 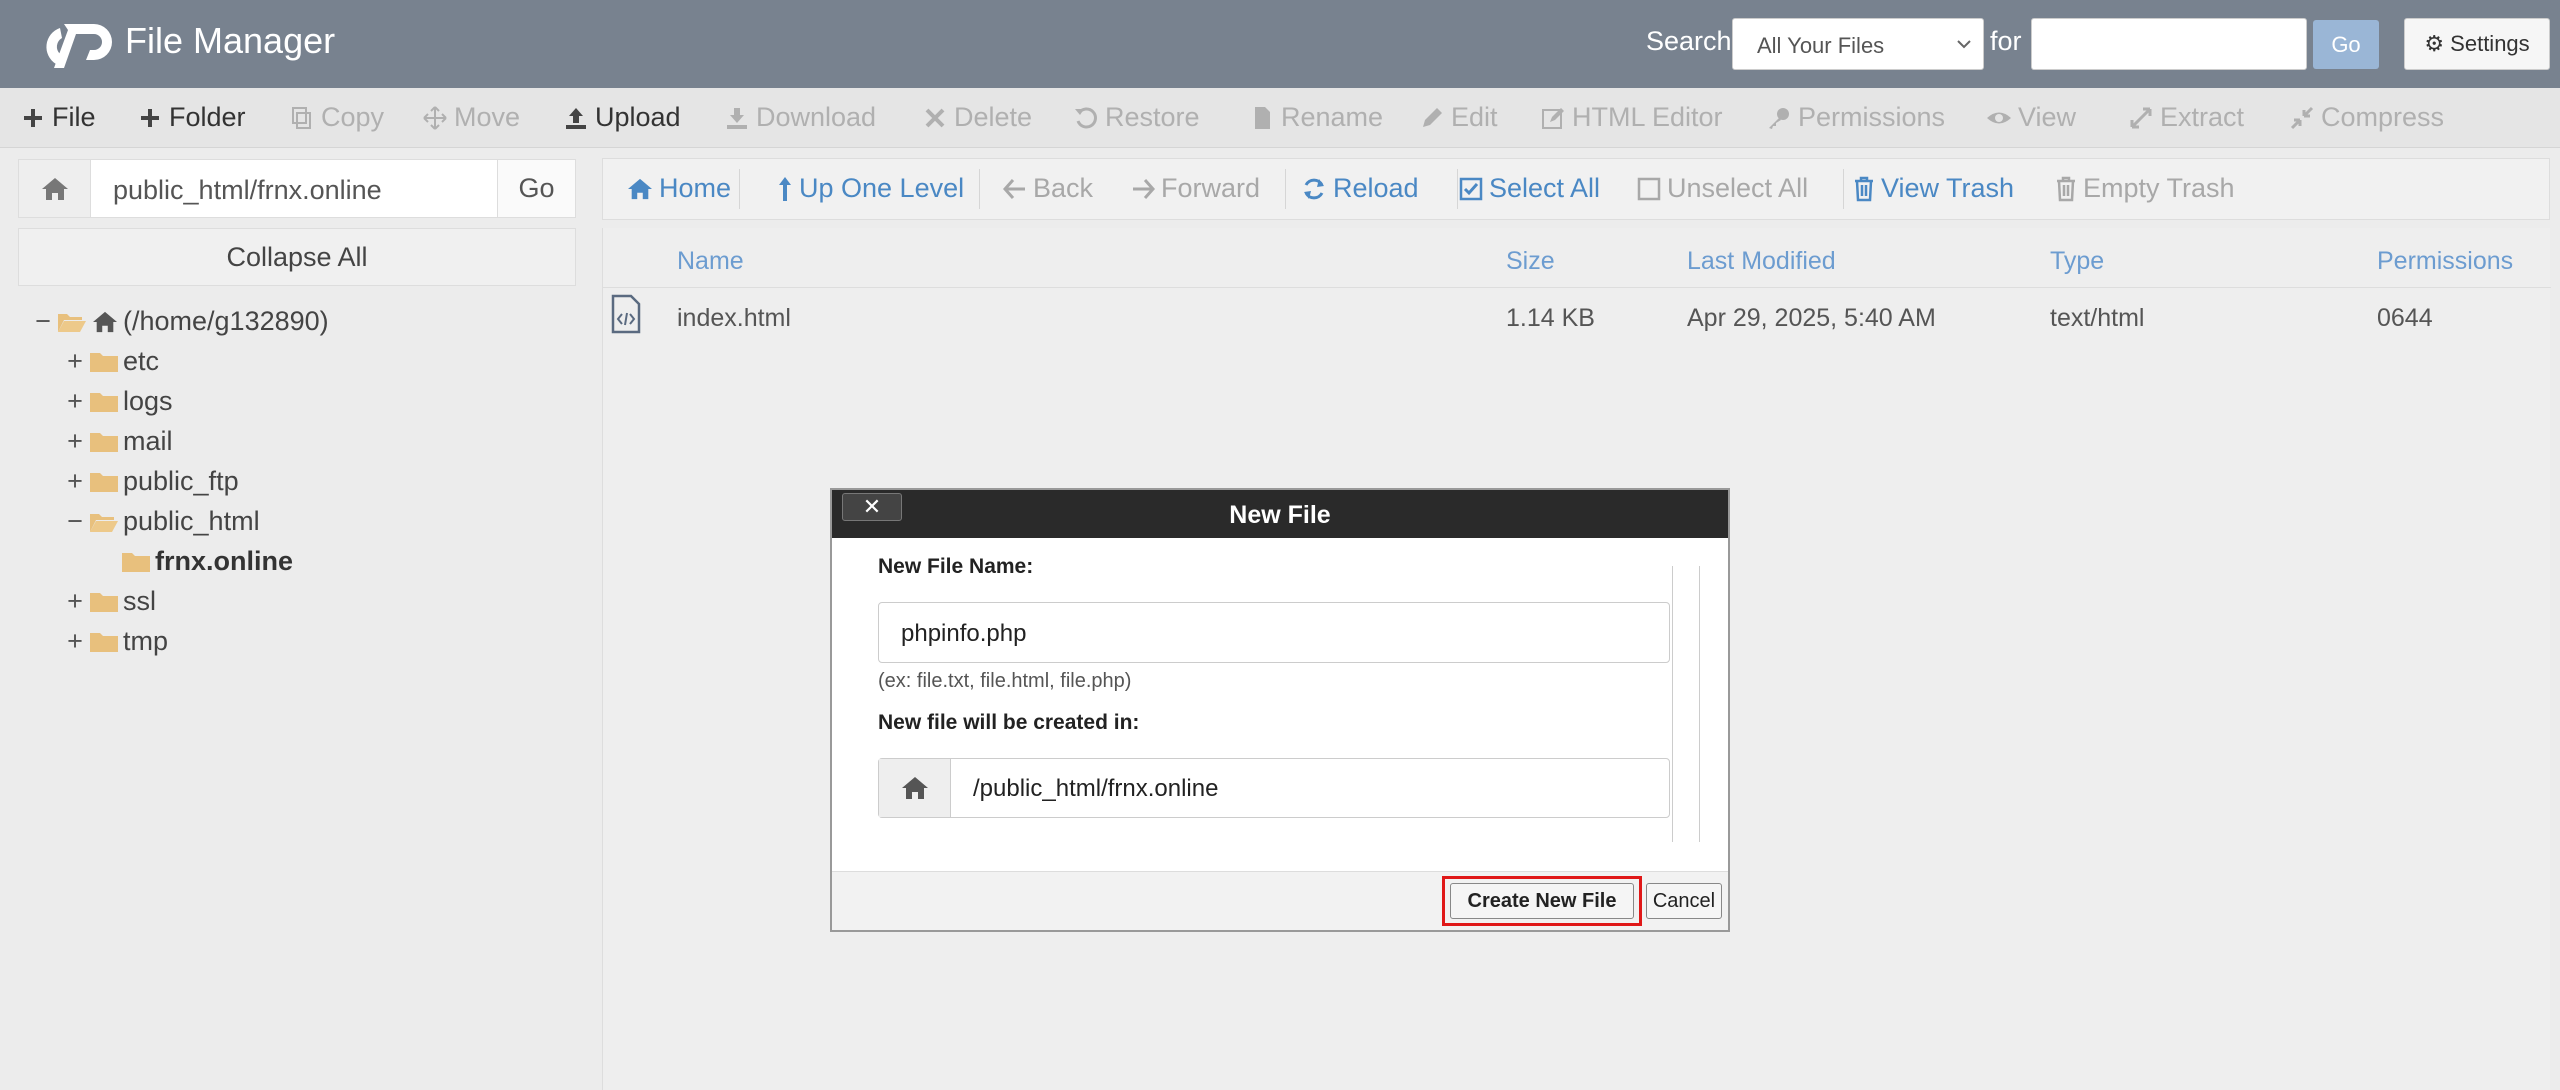 I want to click on toolbar-file-button: File, so click(x=58, y=117).